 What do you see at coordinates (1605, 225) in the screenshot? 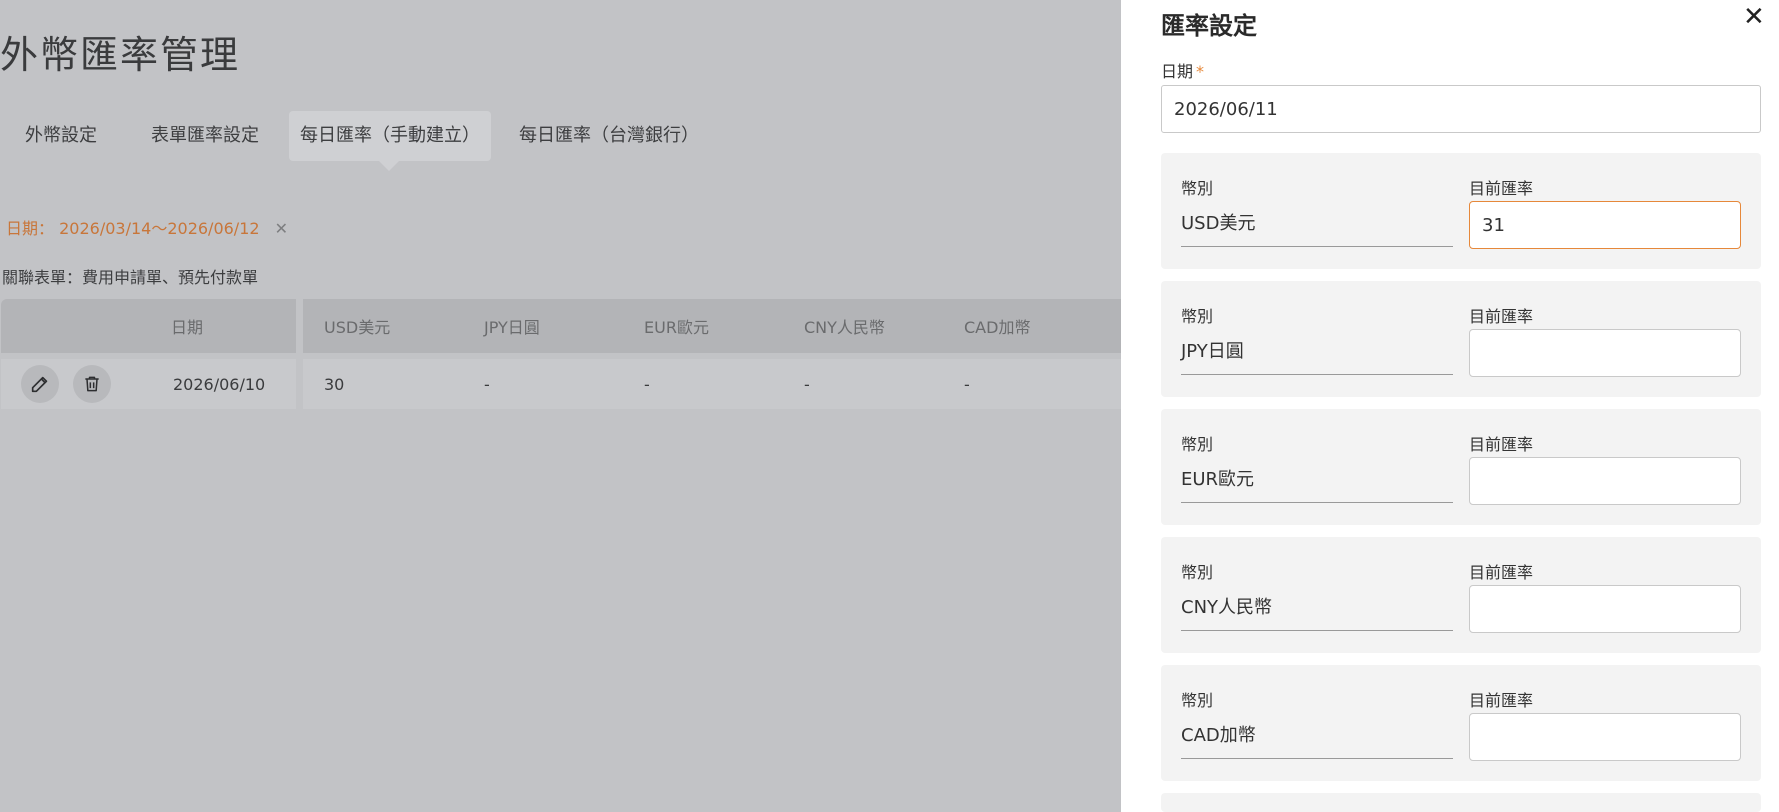
I see `rate-input-usd` at bounding box center [1605, 225].